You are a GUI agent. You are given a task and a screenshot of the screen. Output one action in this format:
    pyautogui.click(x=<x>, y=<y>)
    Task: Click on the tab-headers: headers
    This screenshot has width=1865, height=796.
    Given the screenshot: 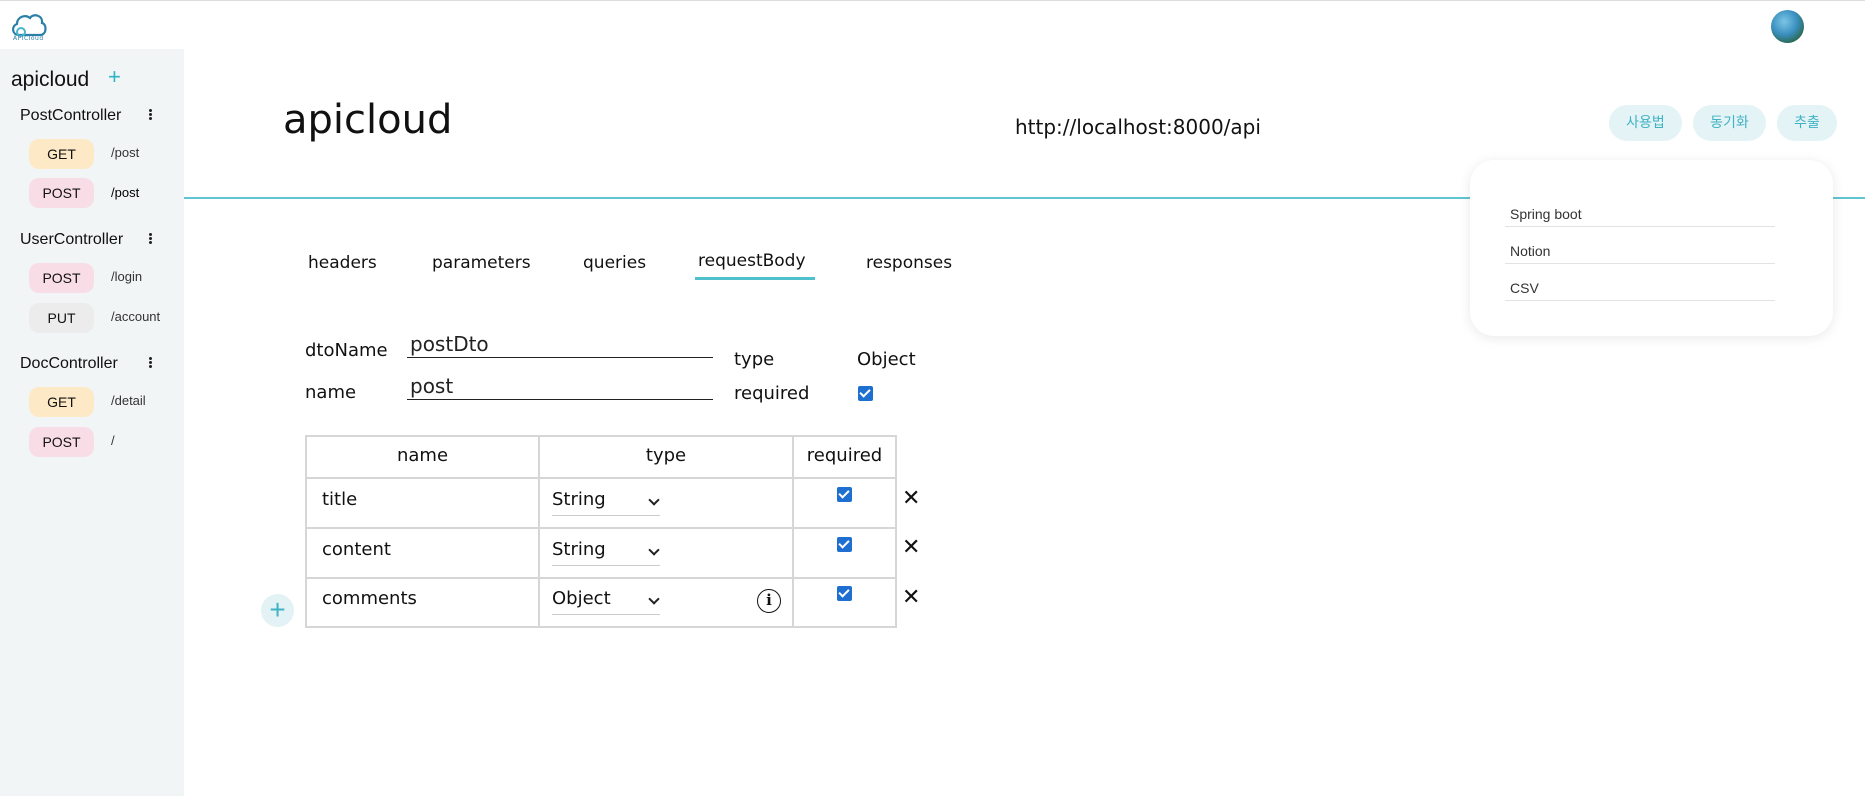 What is the action you would take?
    pyautogui.click(x=342, y=263)
    